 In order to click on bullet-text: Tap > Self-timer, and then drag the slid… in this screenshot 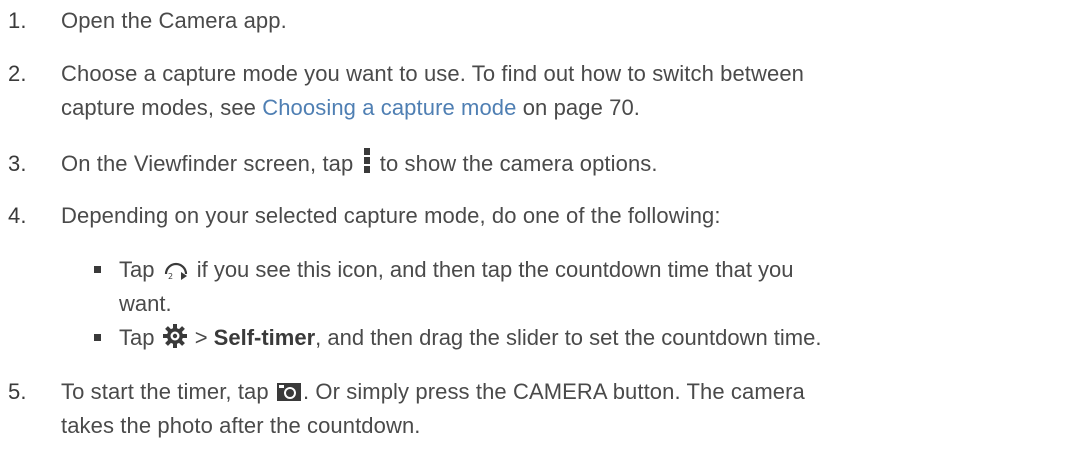, I will do `click(594, 338)`.